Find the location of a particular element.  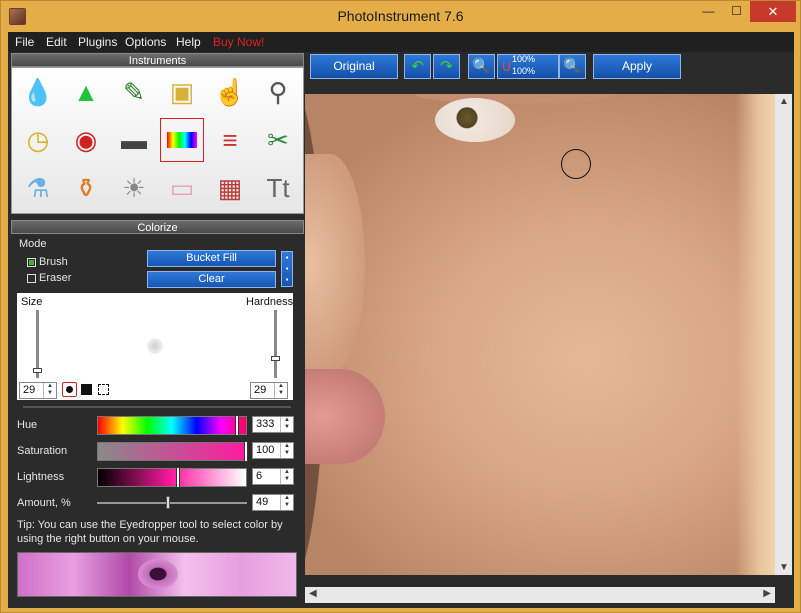

saturation-spinner-arrows: ▲ ▼ is located at coordinates (286, 450).